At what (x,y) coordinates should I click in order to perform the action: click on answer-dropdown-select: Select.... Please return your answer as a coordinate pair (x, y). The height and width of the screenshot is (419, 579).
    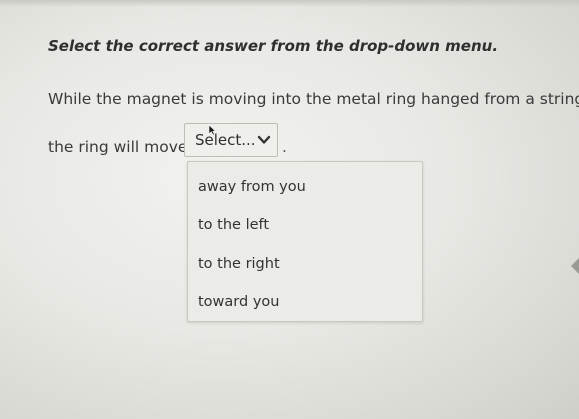
    Looking at the image, I should click on (231, 140).